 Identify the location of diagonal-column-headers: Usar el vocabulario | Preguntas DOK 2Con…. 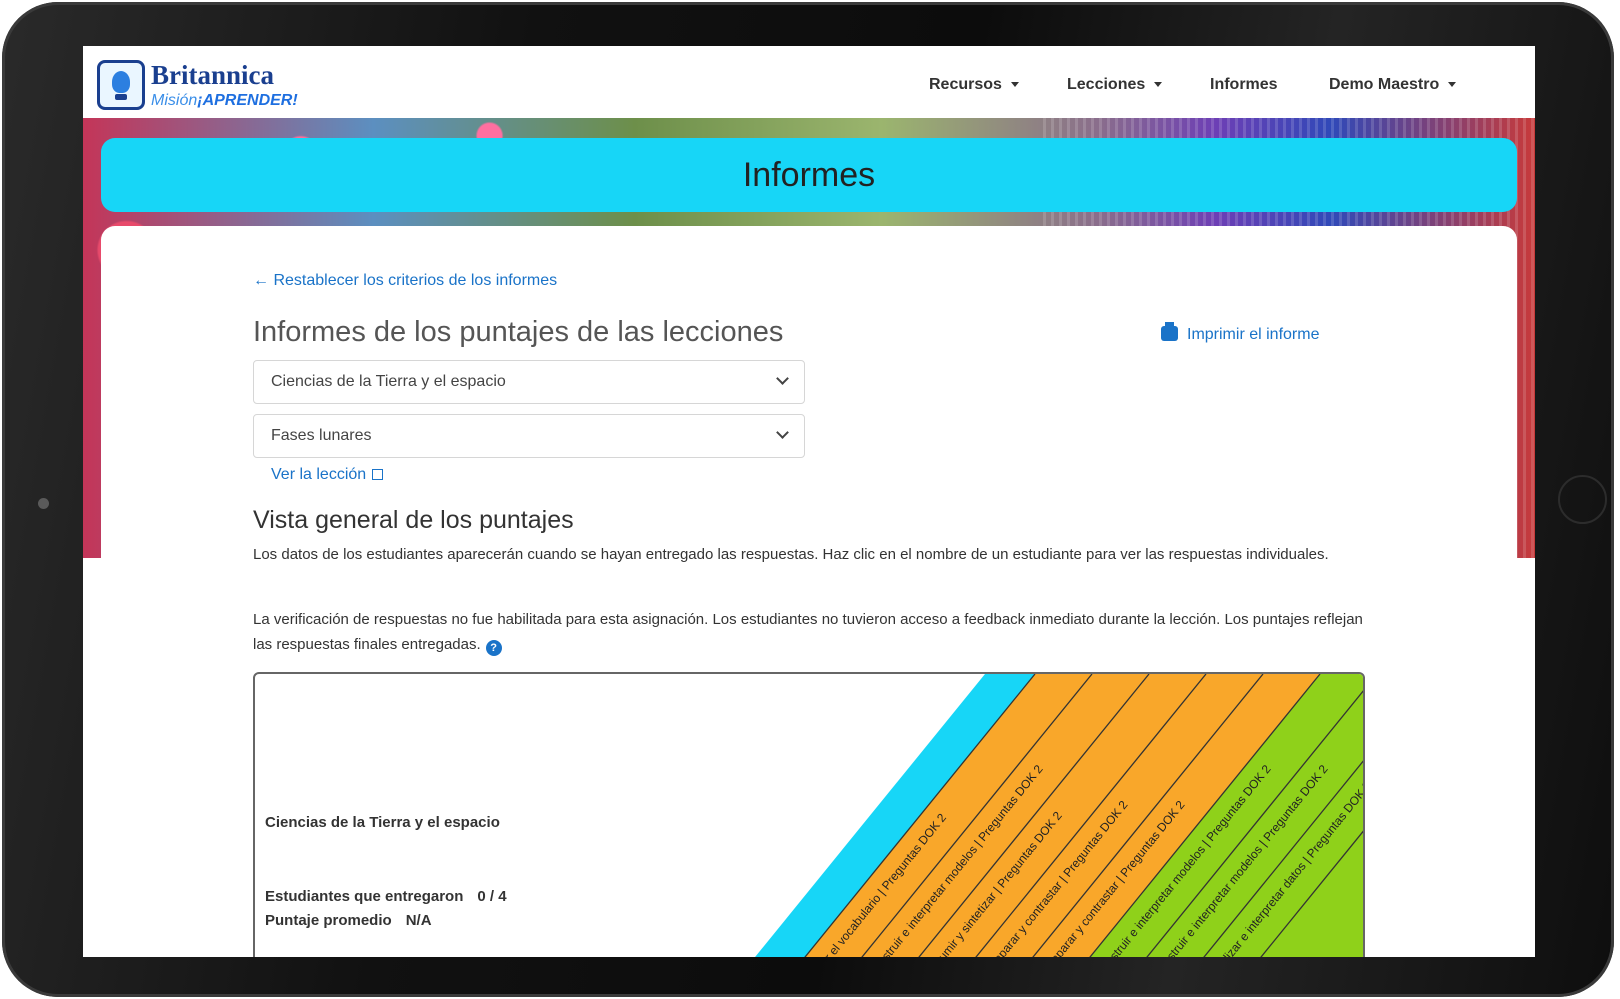
(1059, 815).